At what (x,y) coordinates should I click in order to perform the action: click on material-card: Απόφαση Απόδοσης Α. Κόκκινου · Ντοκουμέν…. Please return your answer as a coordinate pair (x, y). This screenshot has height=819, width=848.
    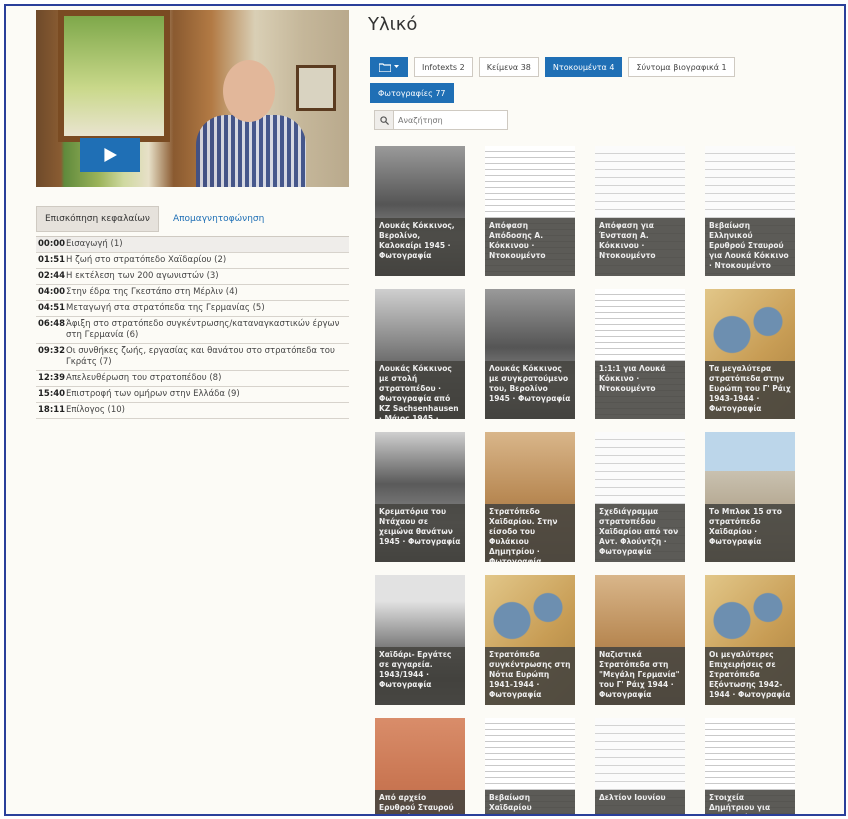
    Looking at the image, I should click on (530, 211).